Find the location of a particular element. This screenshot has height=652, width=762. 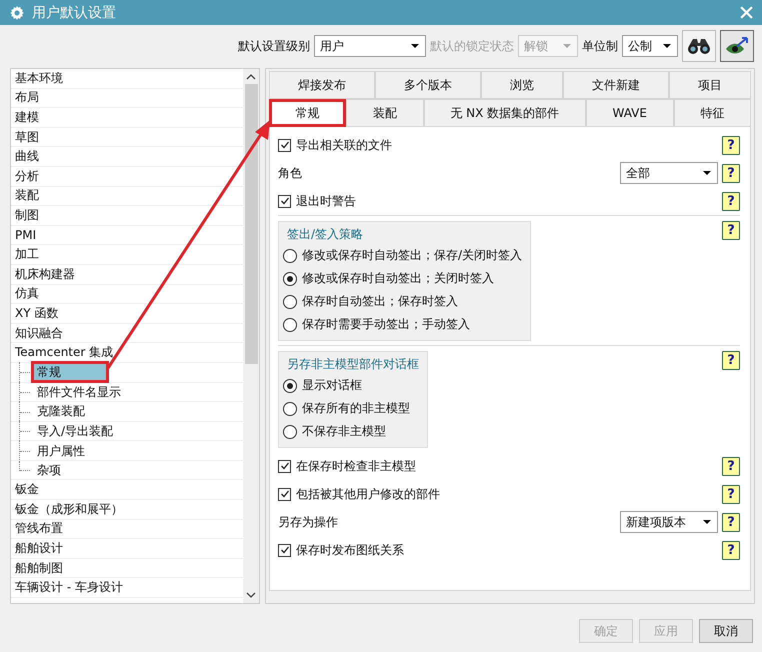

dialog-button: 取消 is located at coordinates (726, 631).